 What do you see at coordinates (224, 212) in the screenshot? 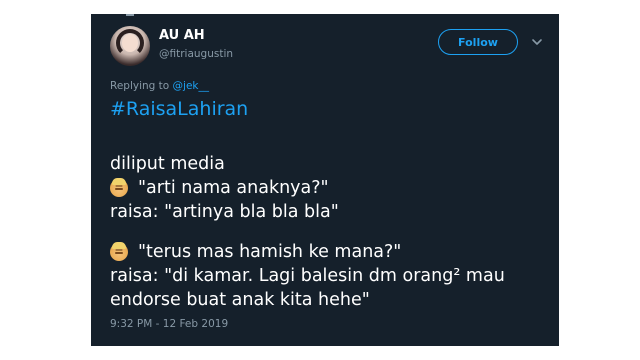
I see `tweet-line: raisa: "artinya bla bla bla"` at bounding box center [224, 212].